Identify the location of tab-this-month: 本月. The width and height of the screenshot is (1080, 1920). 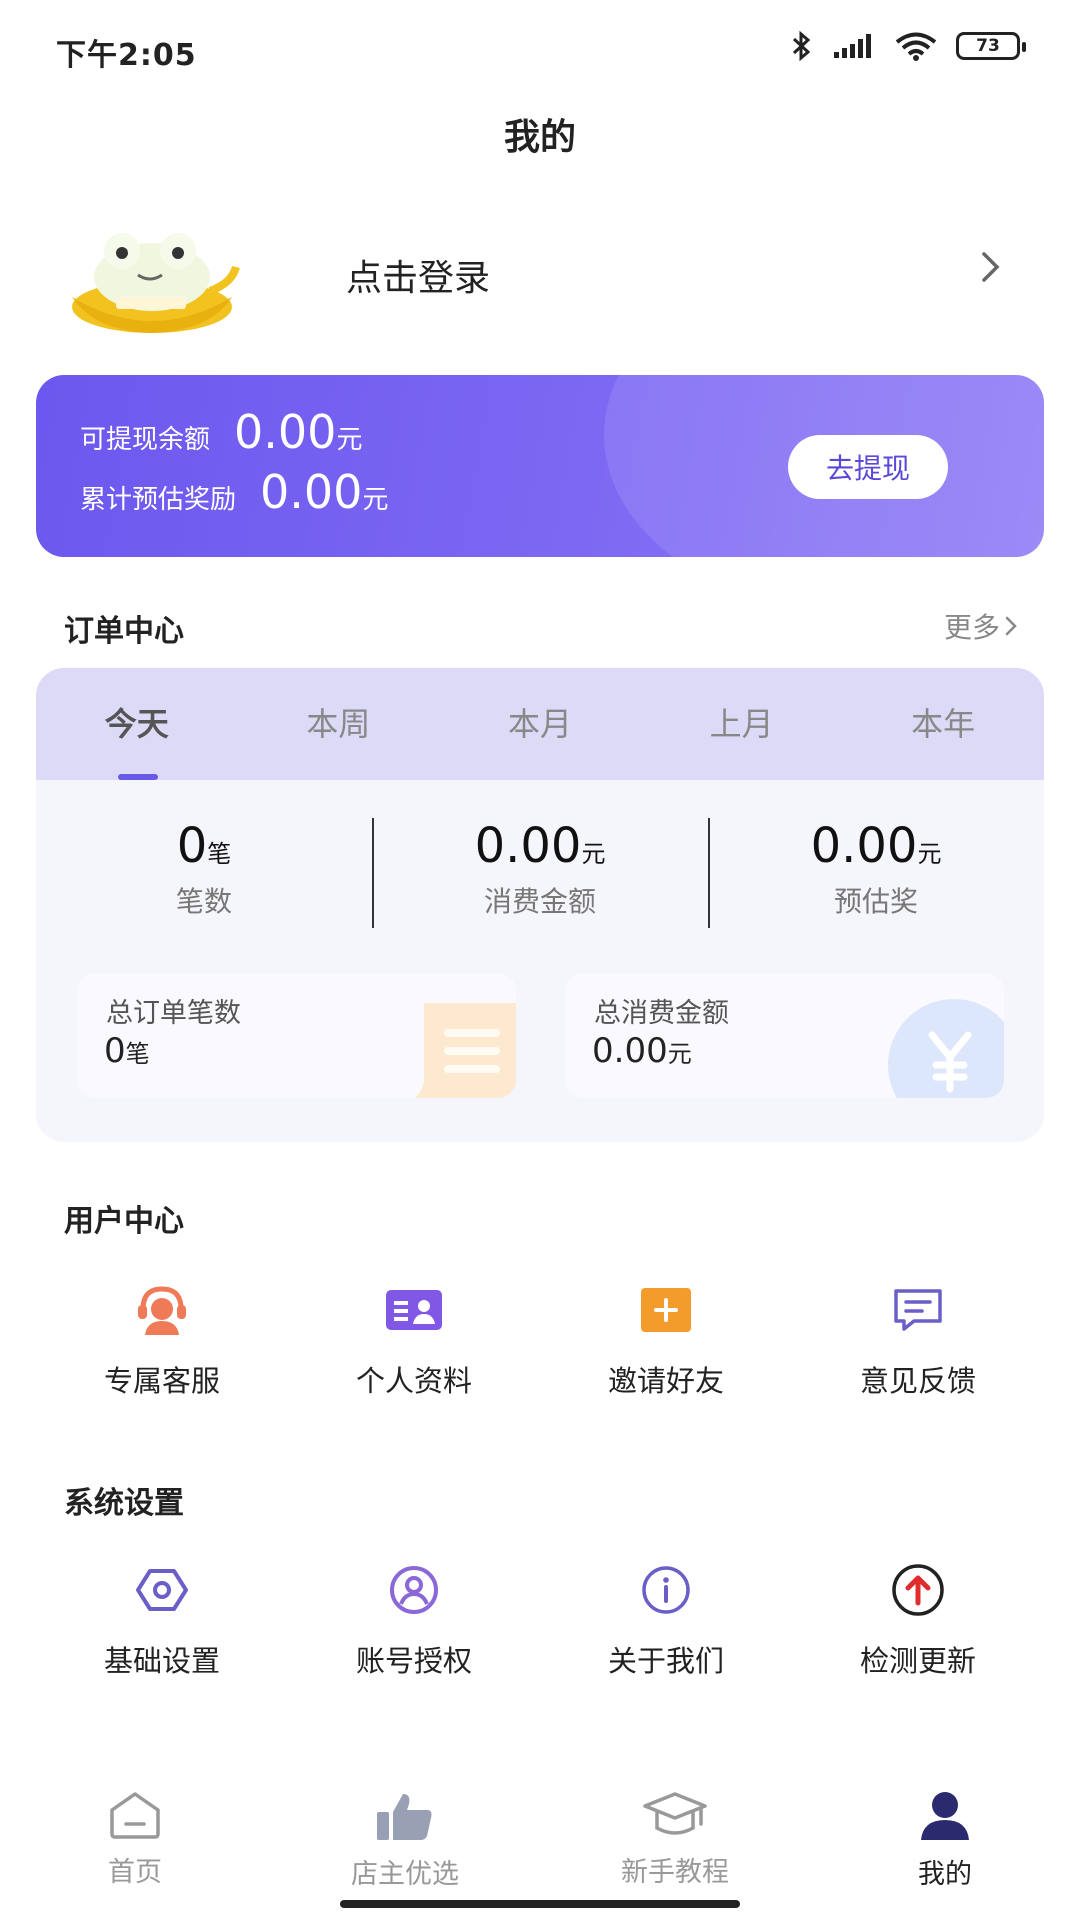
(540, 724).